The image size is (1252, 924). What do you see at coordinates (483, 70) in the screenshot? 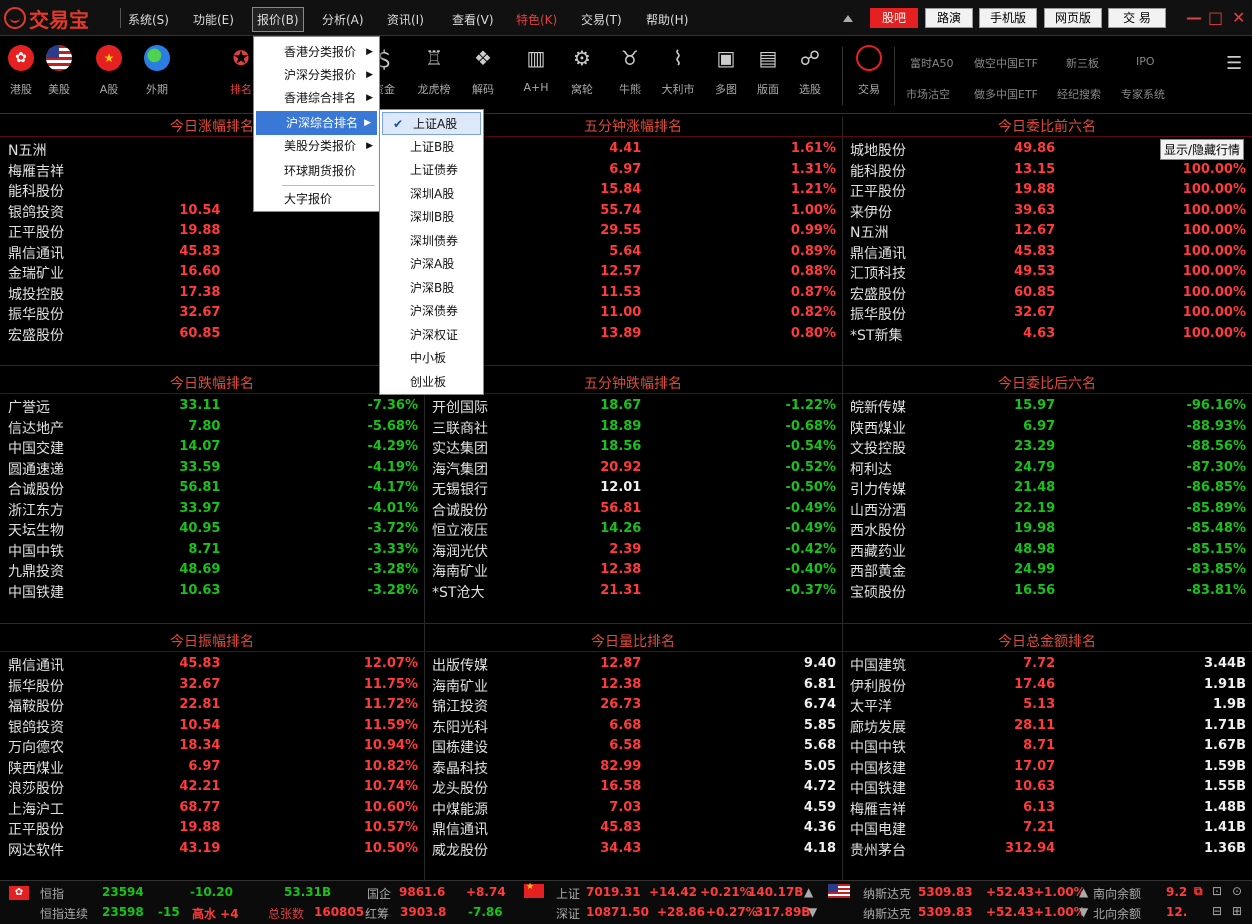
I see `toolbar-decode: ❖ 解码` at bounding box center [483, 70].